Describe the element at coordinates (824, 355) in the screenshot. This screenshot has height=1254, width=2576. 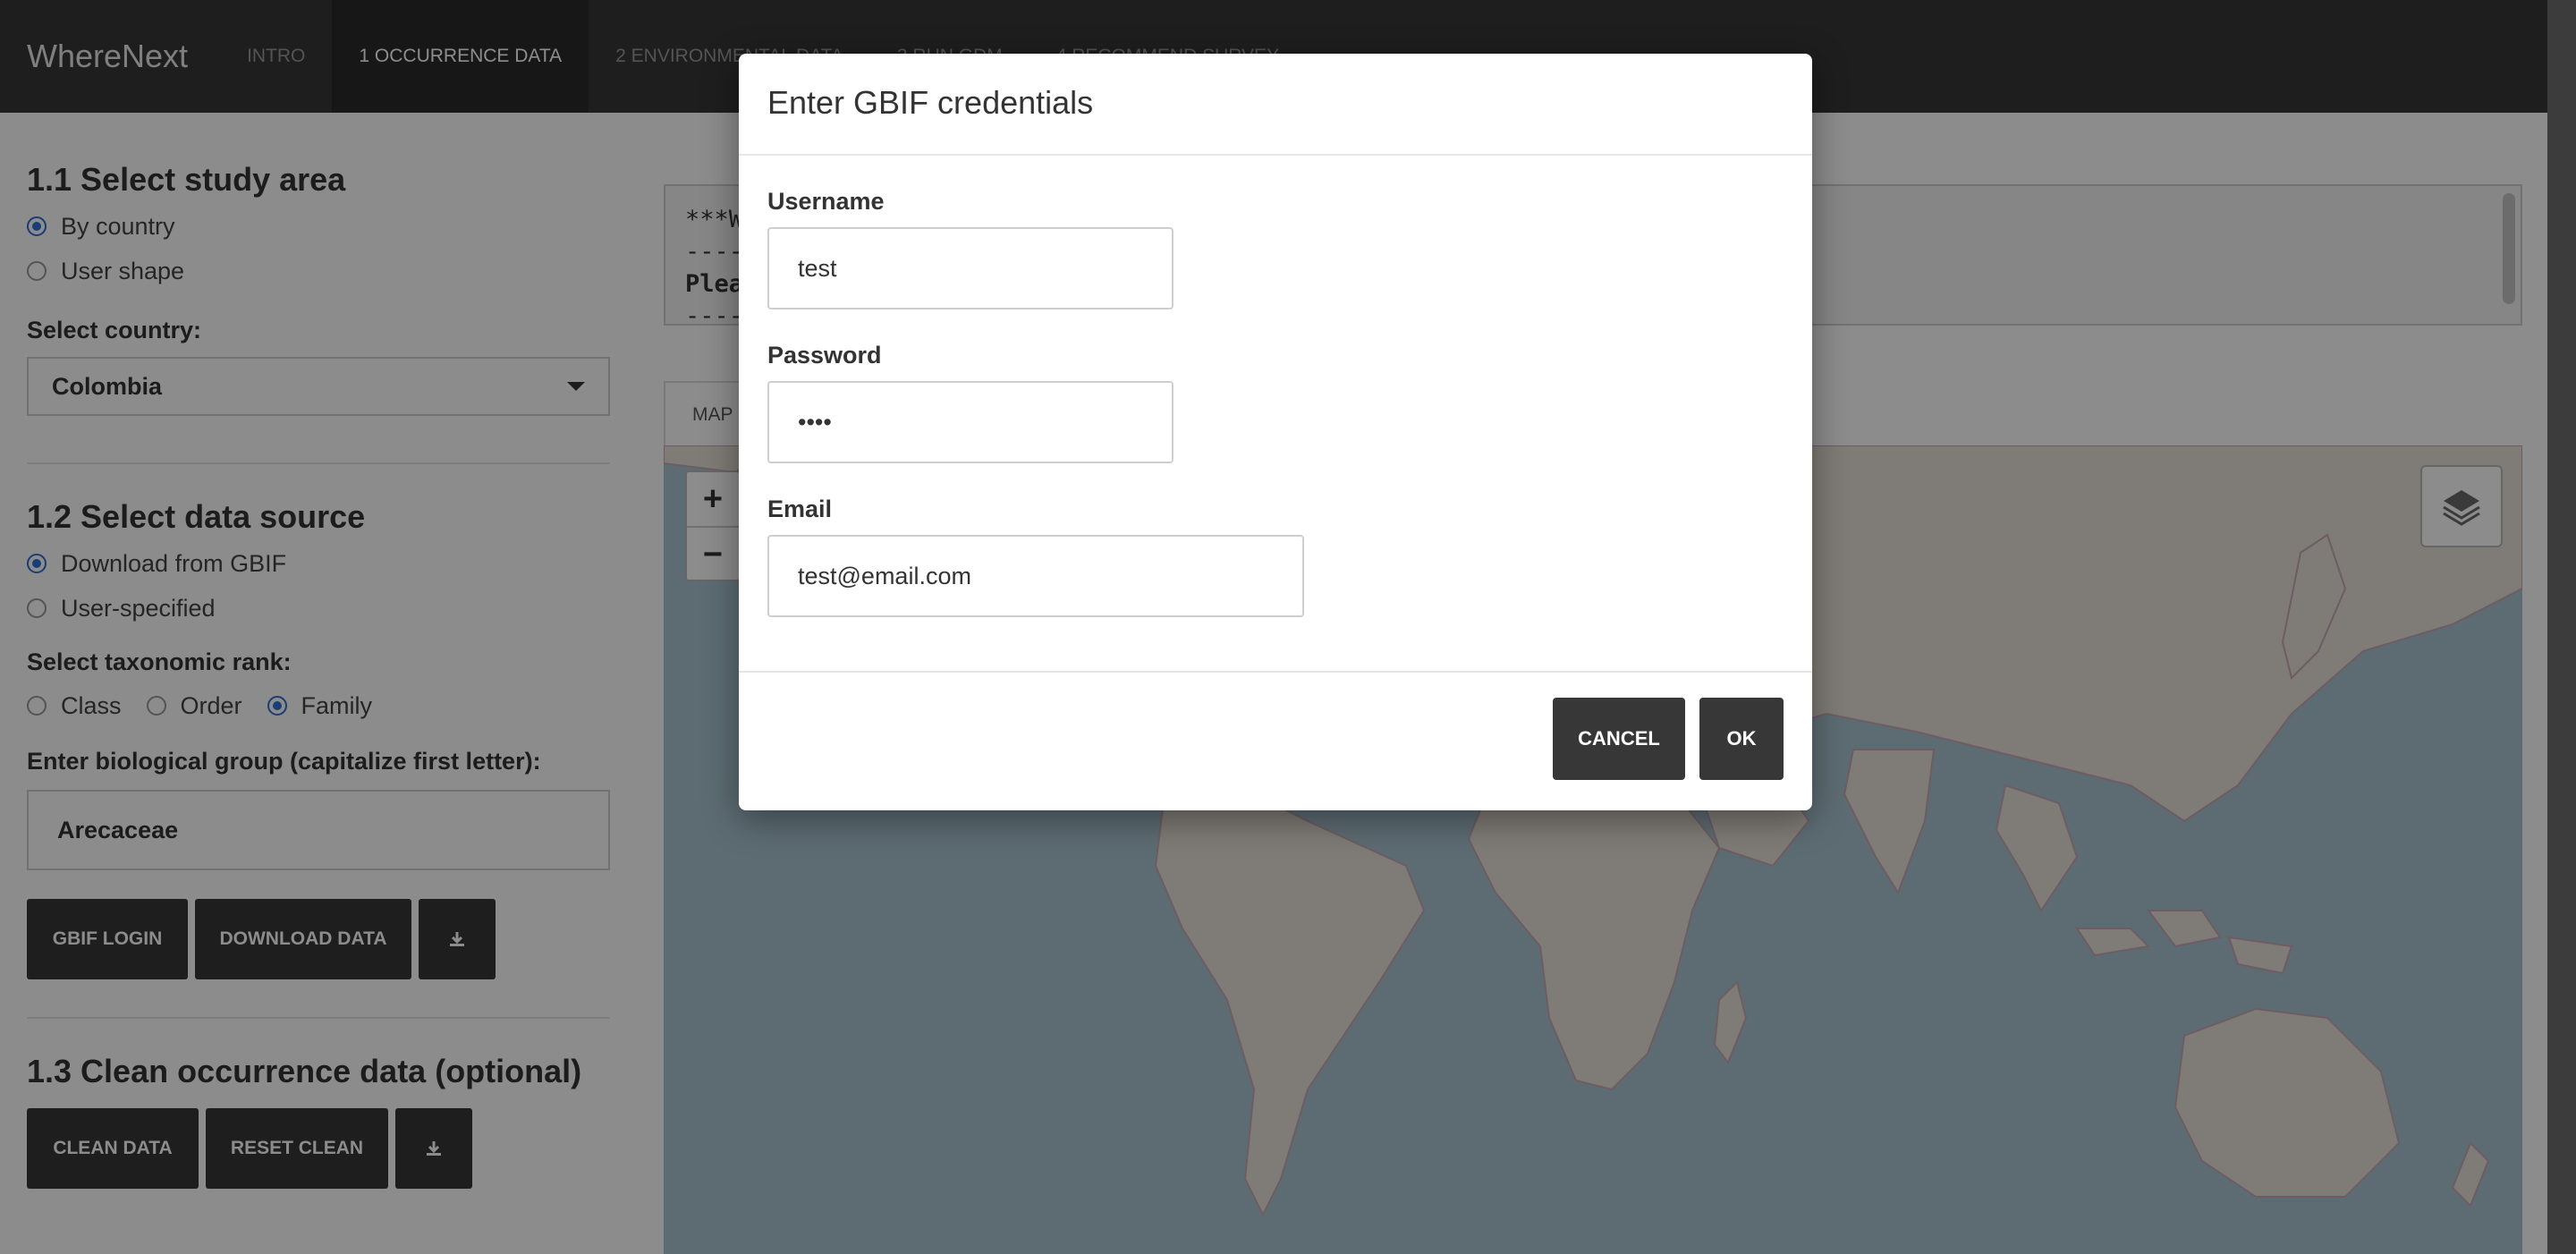
I see `password-label: Password` at that location.